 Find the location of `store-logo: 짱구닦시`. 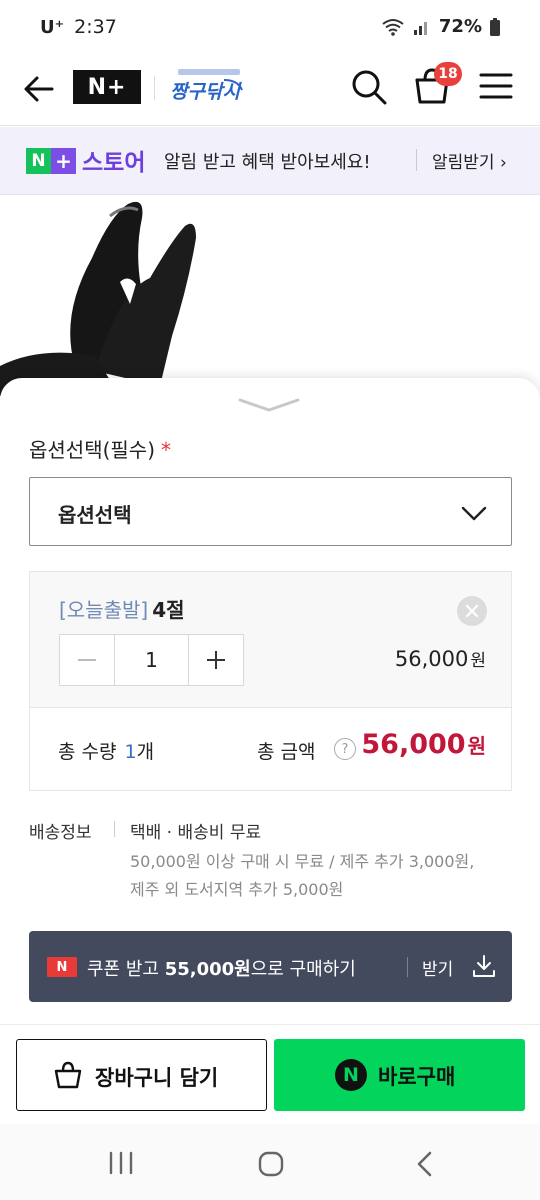

store-logo: 짱구닦시 is located at coordinates (209, 87).